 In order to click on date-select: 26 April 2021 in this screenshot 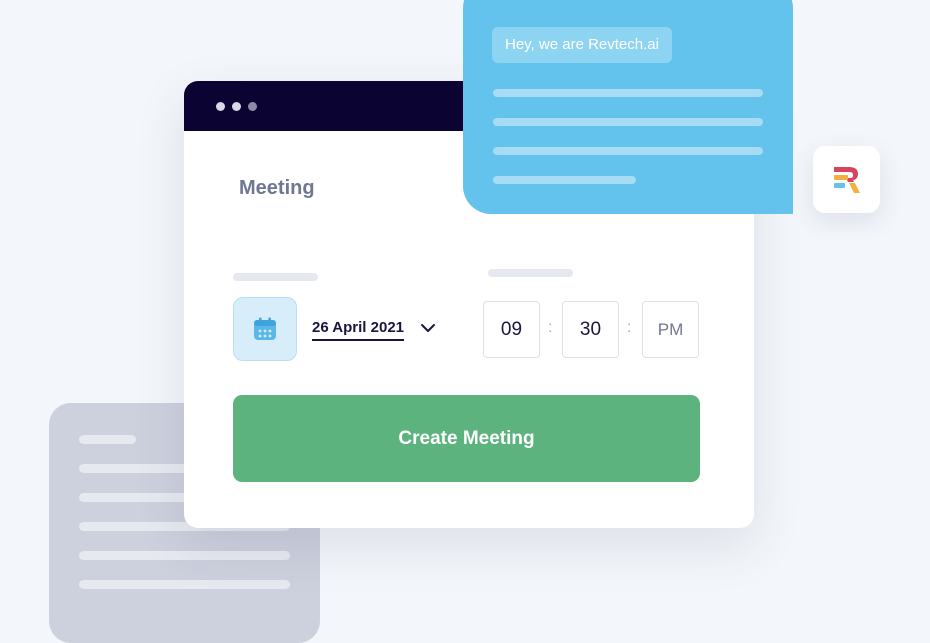, I will do `click(358, 330)`.